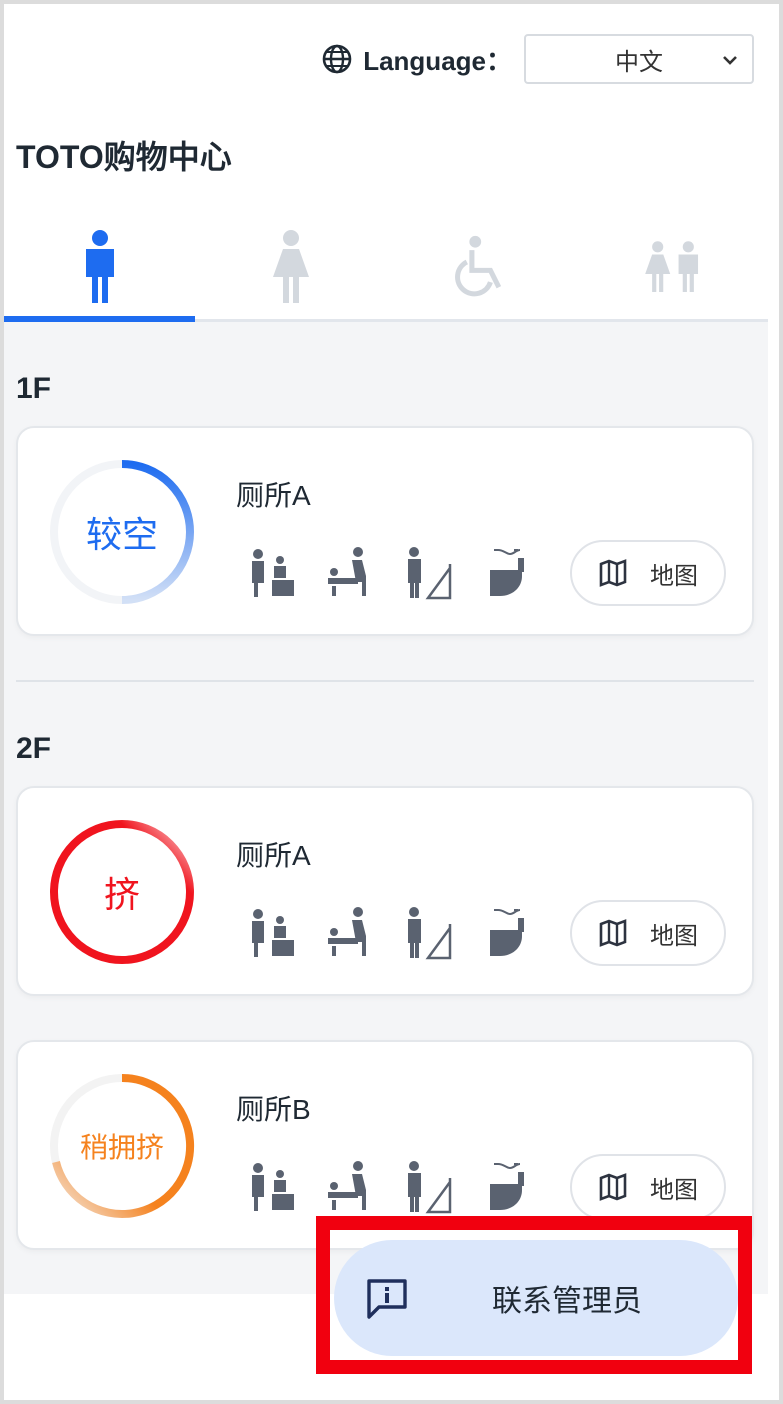 The image size is (783, 1404). I want to click on female-icon, so click(290, 266).